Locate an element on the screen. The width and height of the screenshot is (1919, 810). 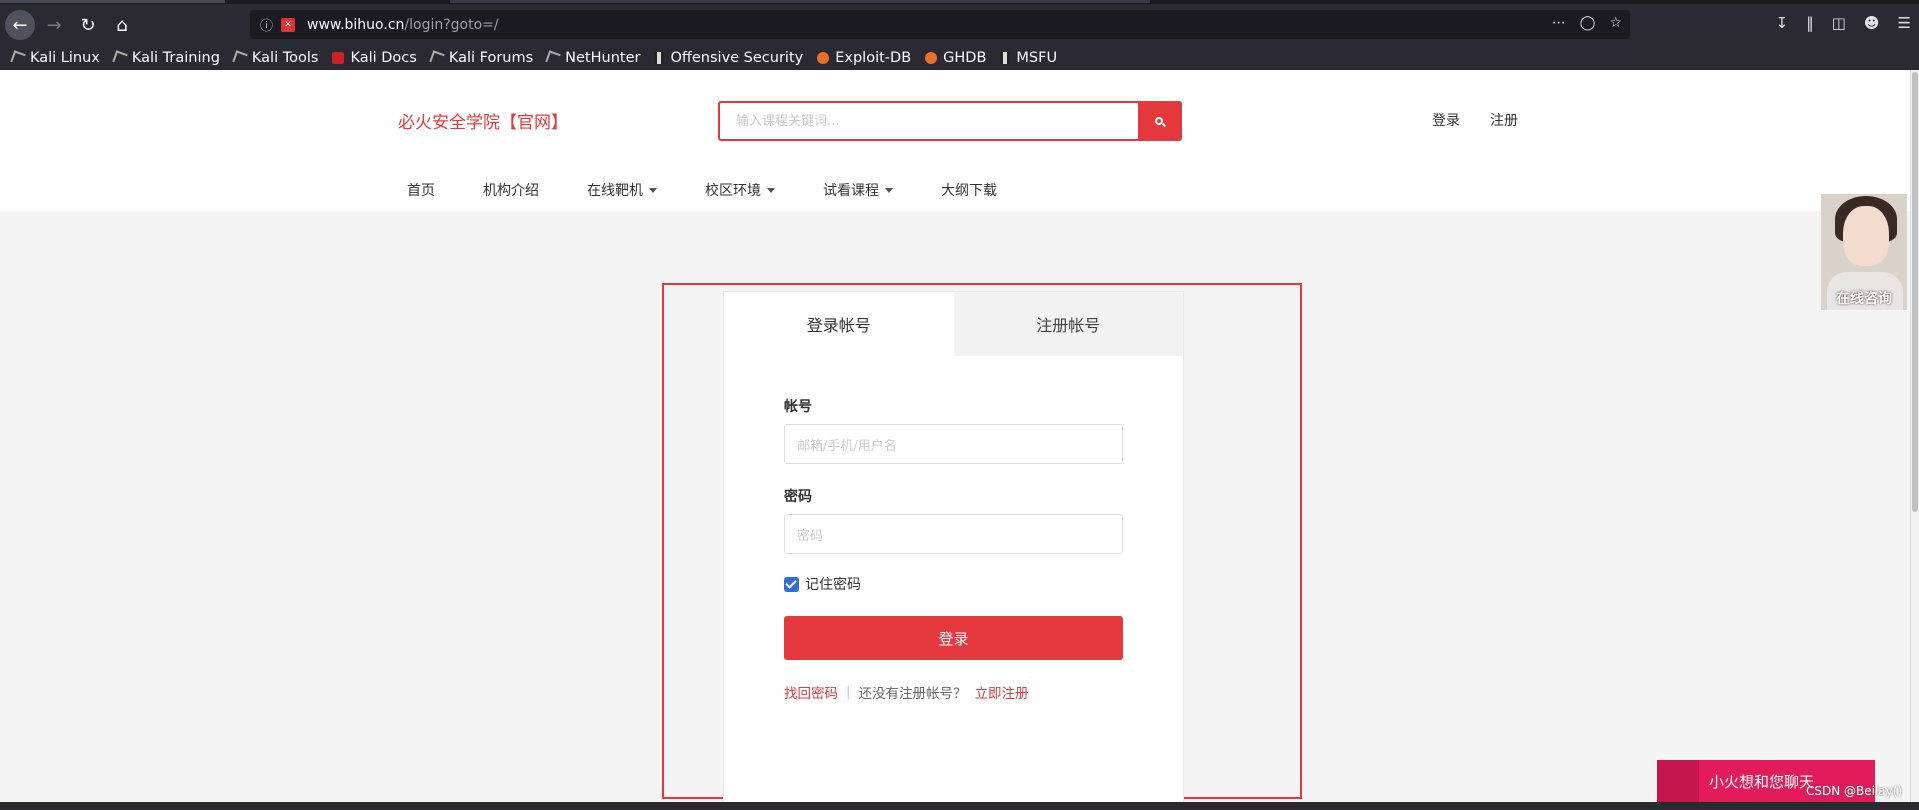
nav-online-labs: 在线靶机 is located at coordinates (622, 190).